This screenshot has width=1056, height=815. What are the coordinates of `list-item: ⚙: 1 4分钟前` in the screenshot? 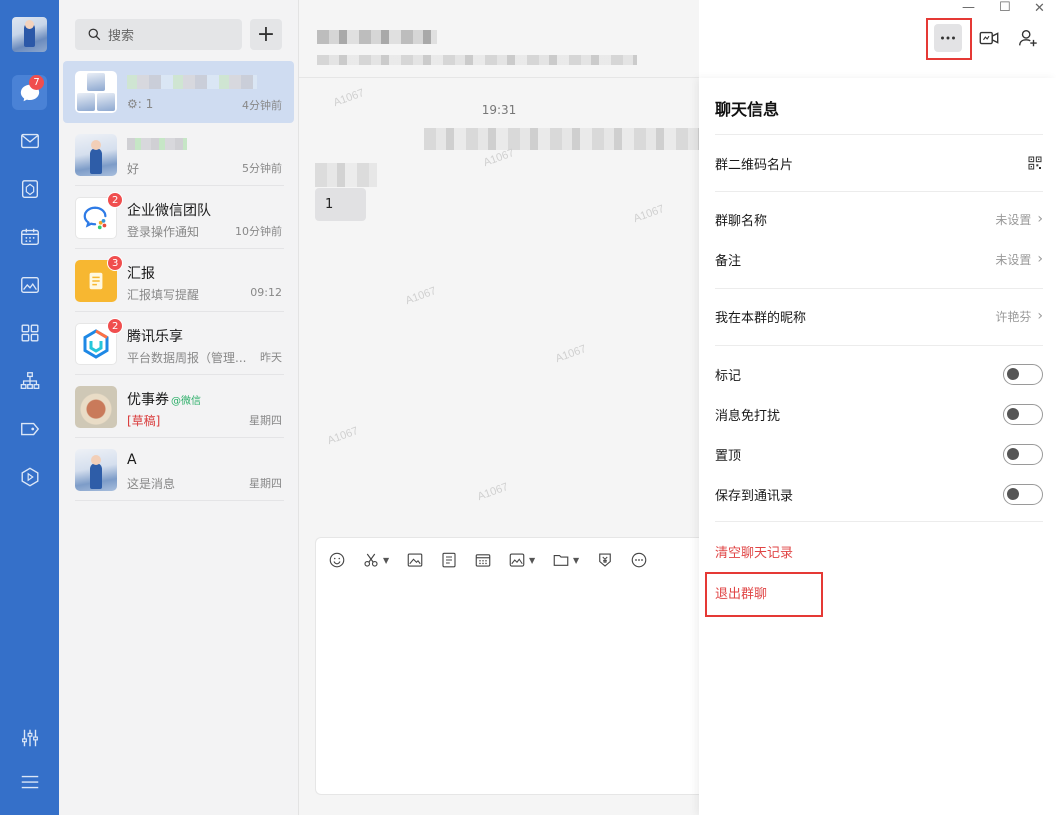 It's located at (178, 92).